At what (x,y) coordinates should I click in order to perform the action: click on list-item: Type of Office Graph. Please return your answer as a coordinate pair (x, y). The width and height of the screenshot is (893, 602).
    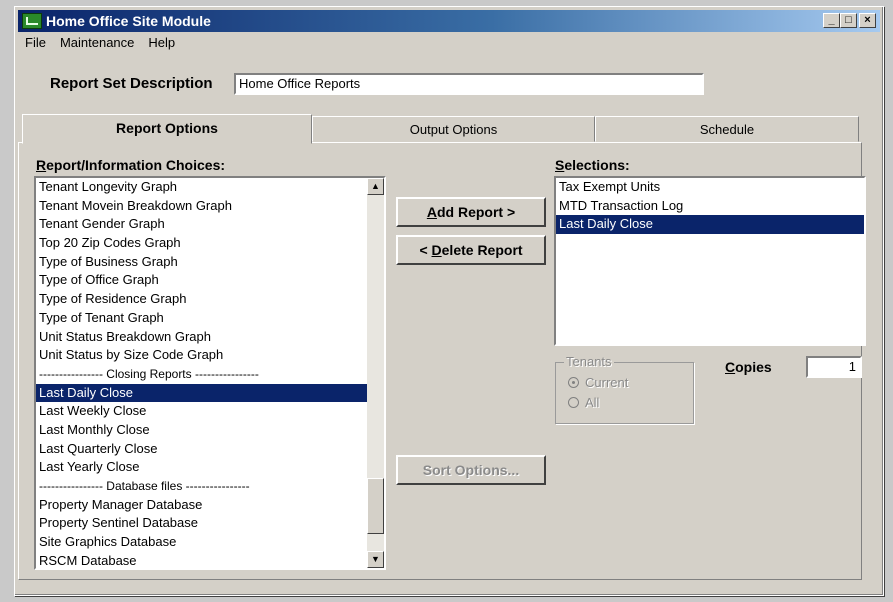
    Looking at the image, I should click on (210, 280).